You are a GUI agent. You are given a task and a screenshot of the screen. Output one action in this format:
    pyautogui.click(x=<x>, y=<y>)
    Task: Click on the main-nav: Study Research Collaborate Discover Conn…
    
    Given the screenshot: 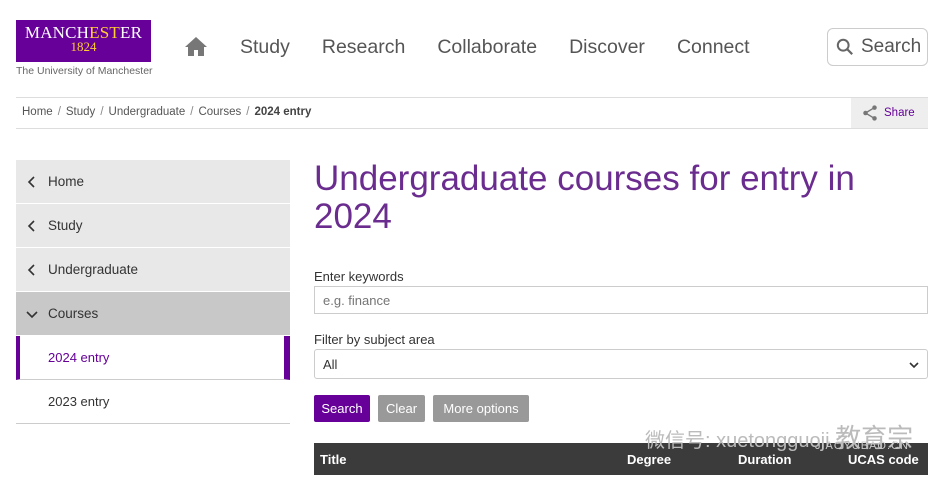 What is the action you would take?
    pyautogui.click(x=483, y=47)
    